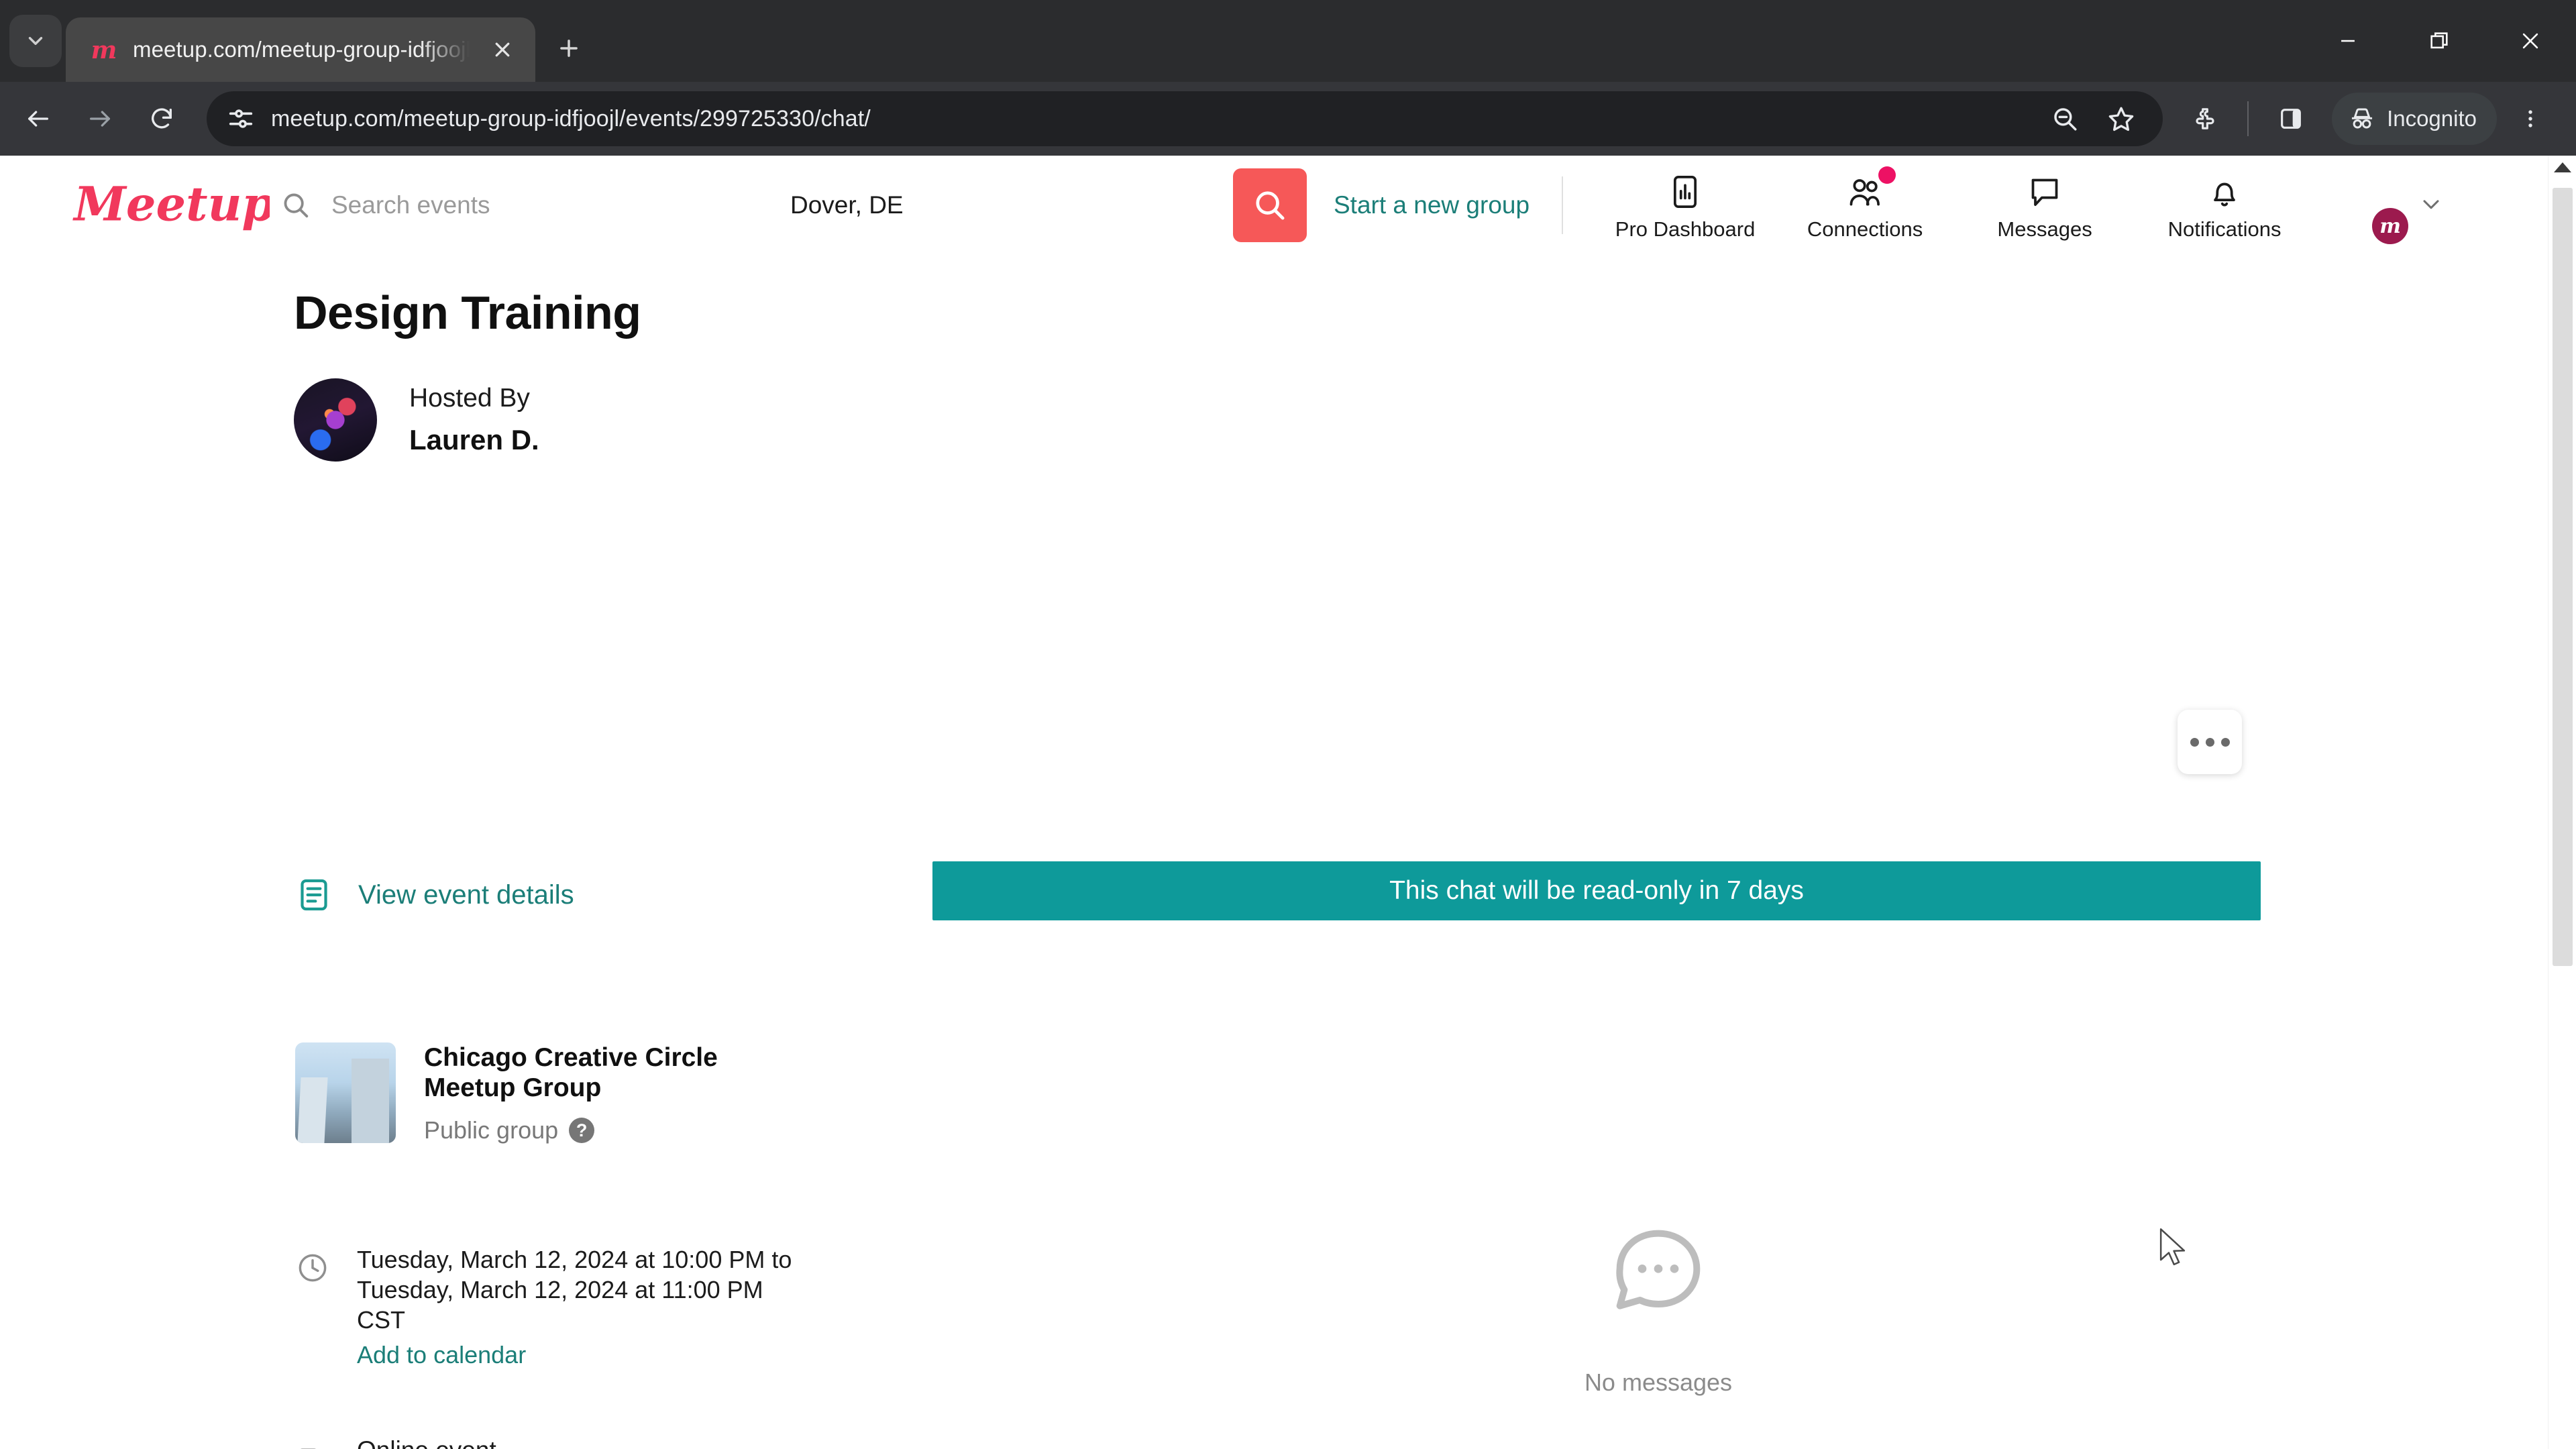 The width and height of the screenshot is (2576, 1449). I want to click on view-event-details-label: View event details, so click(466, 894).